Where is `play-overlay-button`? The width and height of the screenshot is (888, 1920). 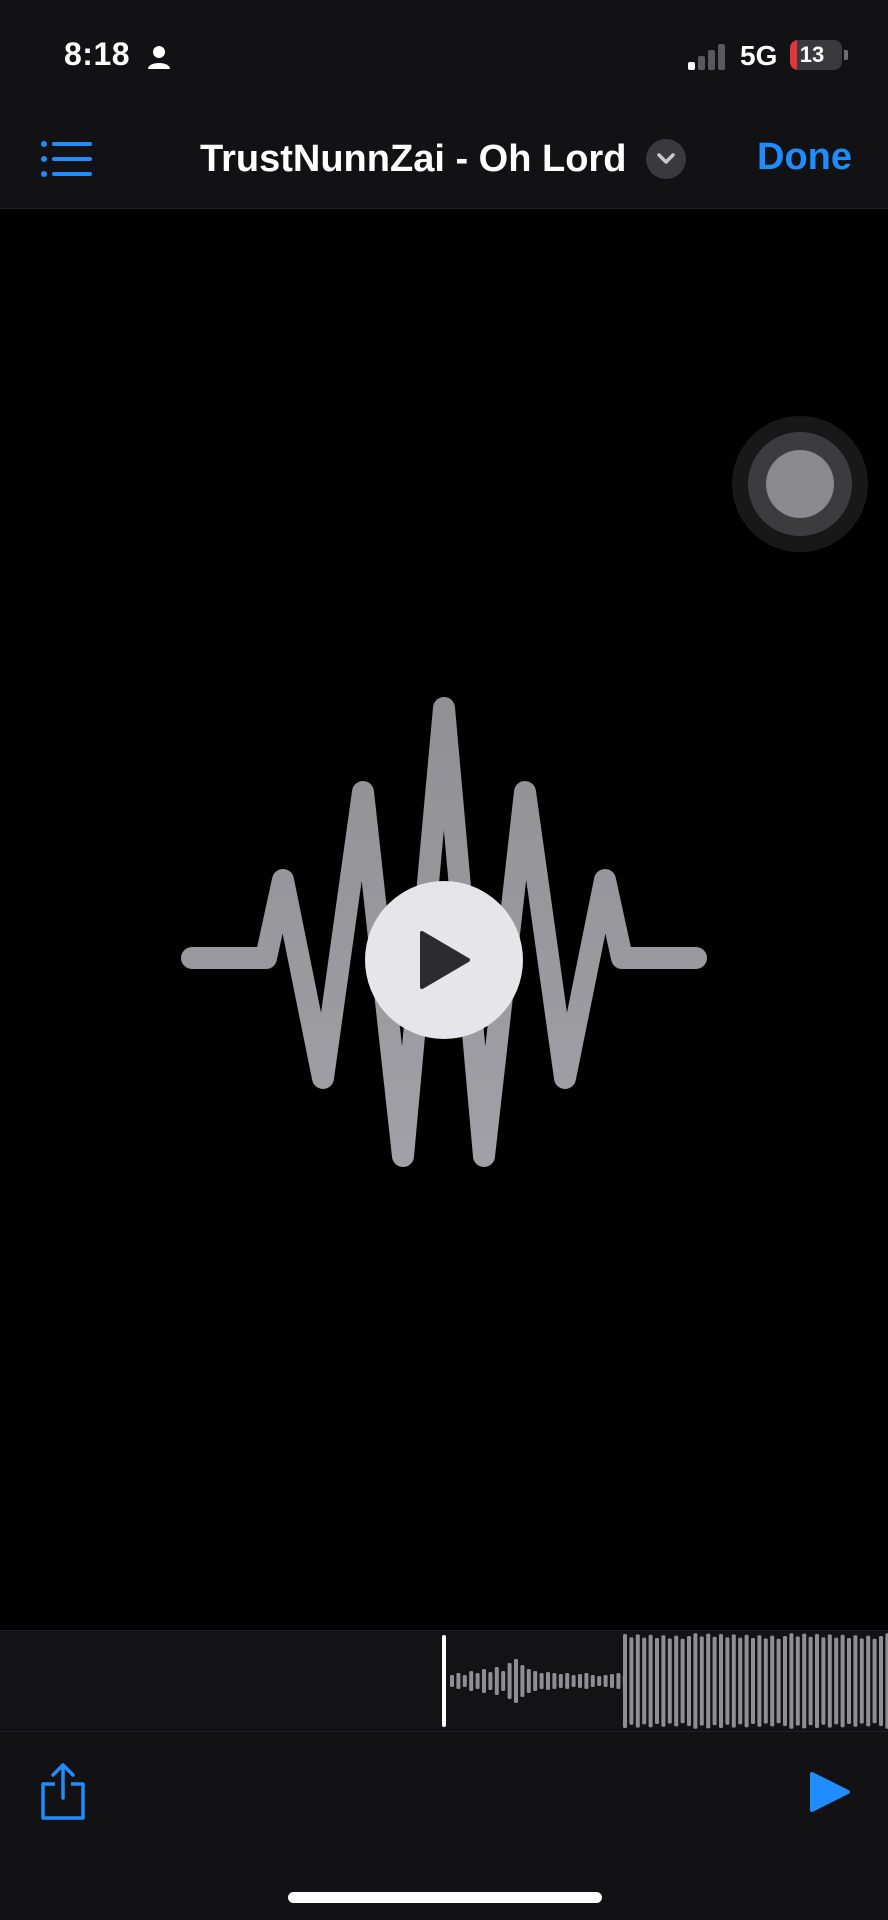
play-overlay-button is located at coordinates (444, 960).